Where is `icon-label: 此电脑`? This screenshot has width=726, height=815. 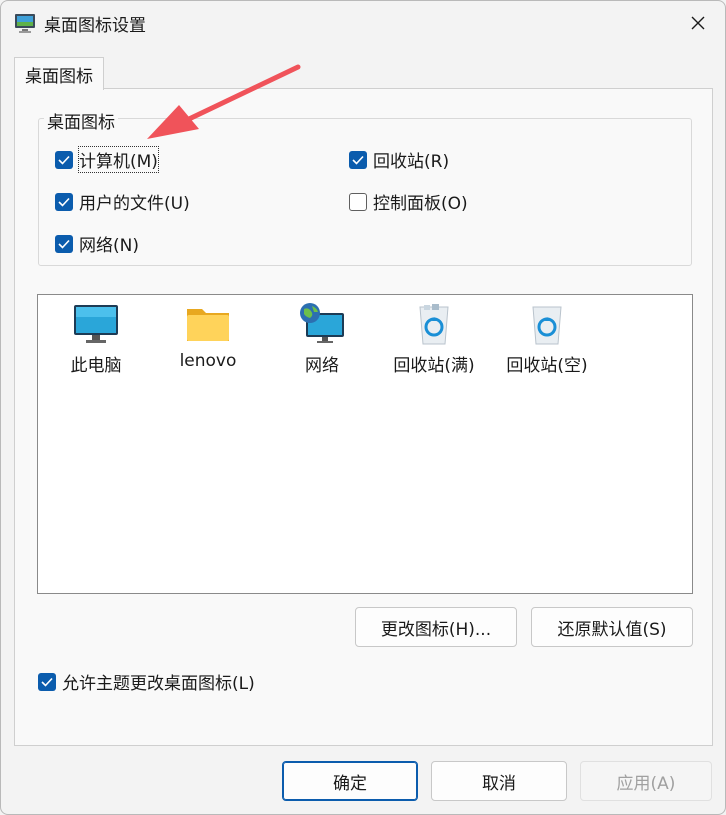 icon-label: 此电脑 is located at coordinates (96, 366).